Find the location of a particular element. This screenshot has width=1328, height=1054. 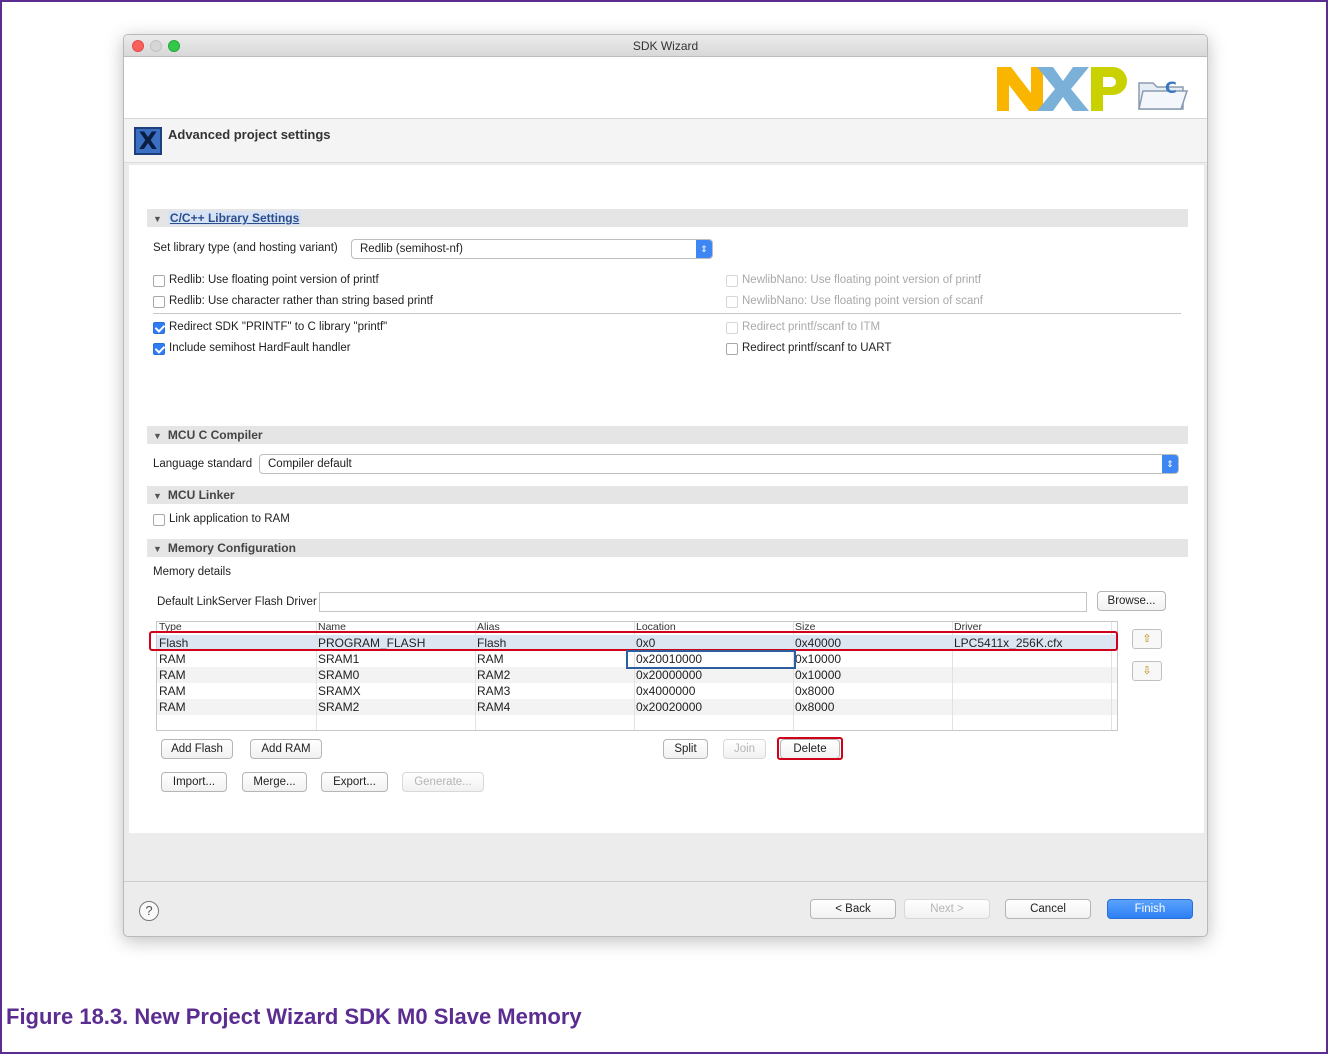

zoom-window-button is located at coordinates (174, 46).